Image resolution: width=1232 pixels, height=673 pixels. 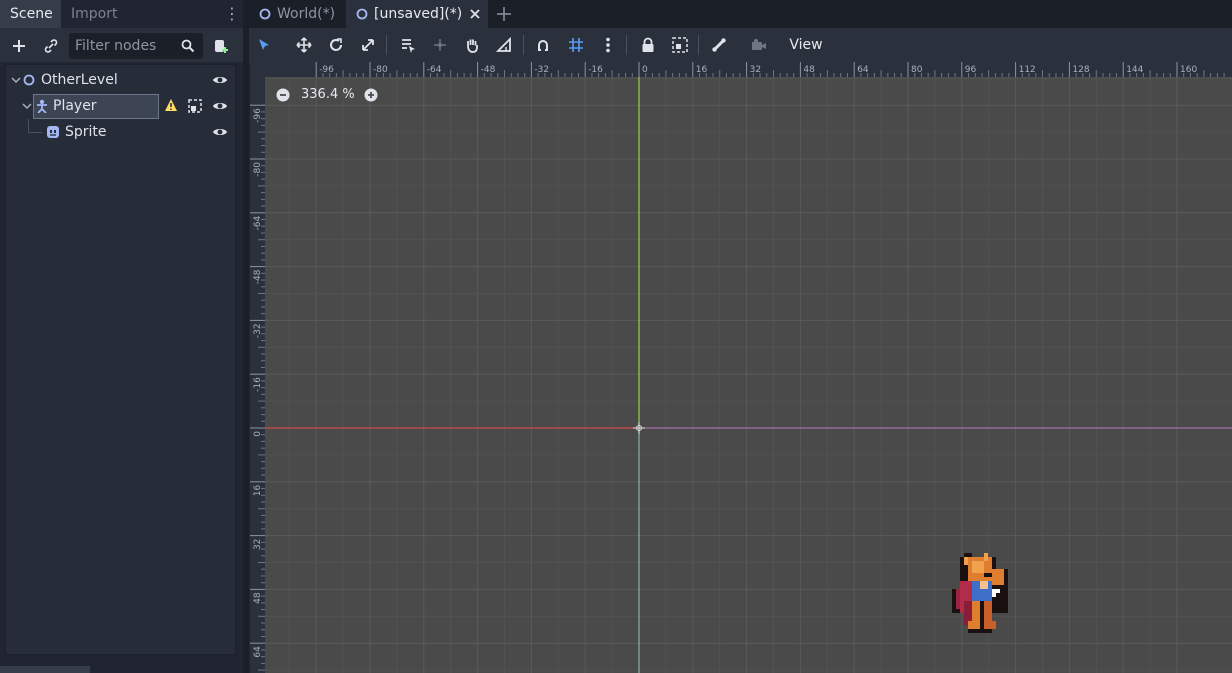 I want to click on move-icon, so click(x=304, y=45).